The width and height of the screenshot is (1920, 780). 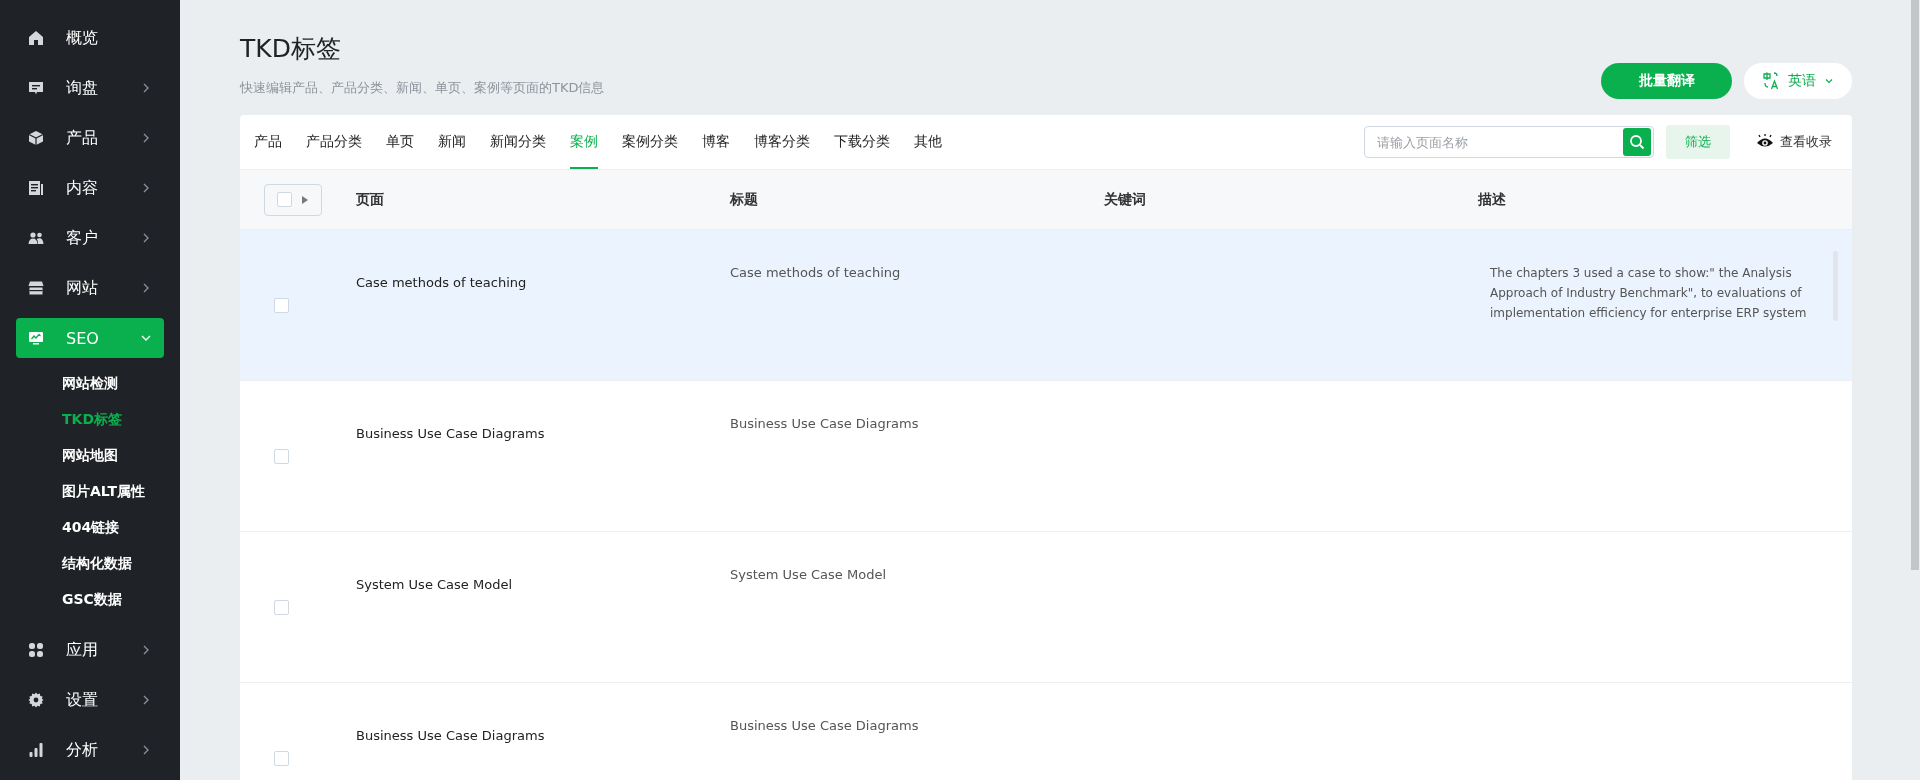 I want to click on sidebar-subitem: 图片ALT属性, so click(x=90, y=491).